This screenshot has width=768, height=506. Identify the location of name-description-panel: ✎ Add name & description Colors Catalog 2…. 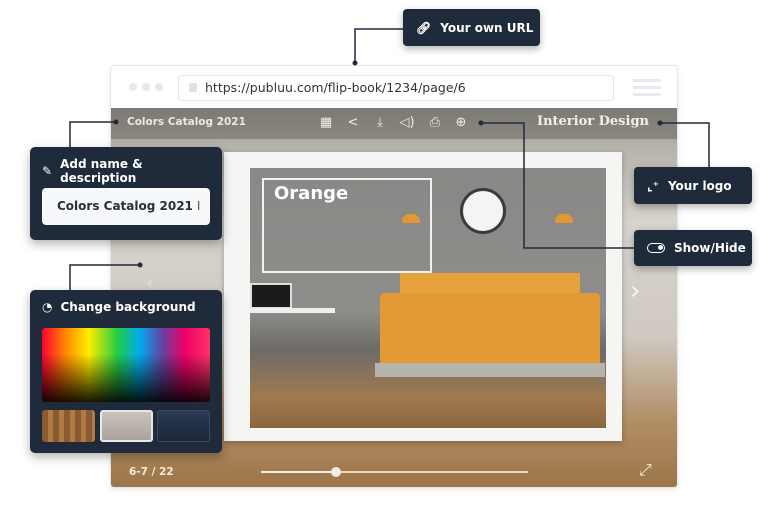
(126, 193).